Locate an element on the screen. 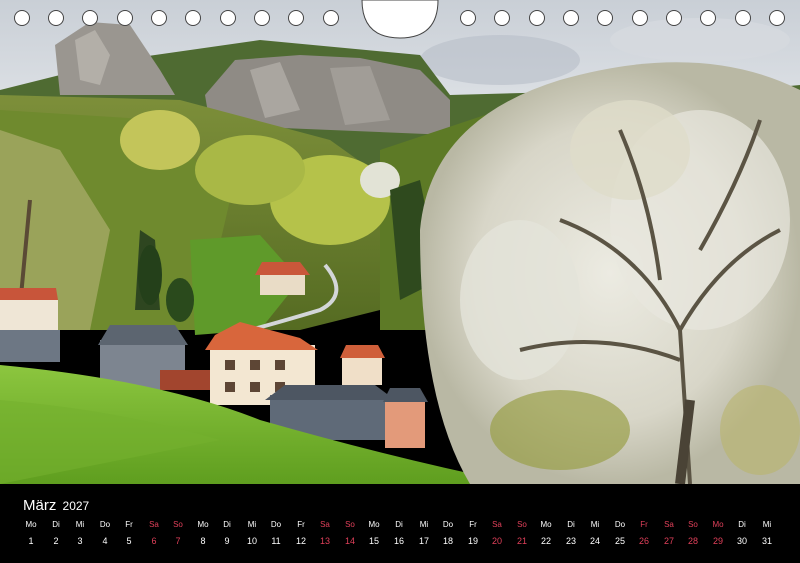 Image resolution: width=800 pixels, height=563 pixels. day-number: 25 is located at coordinates (619, 541).